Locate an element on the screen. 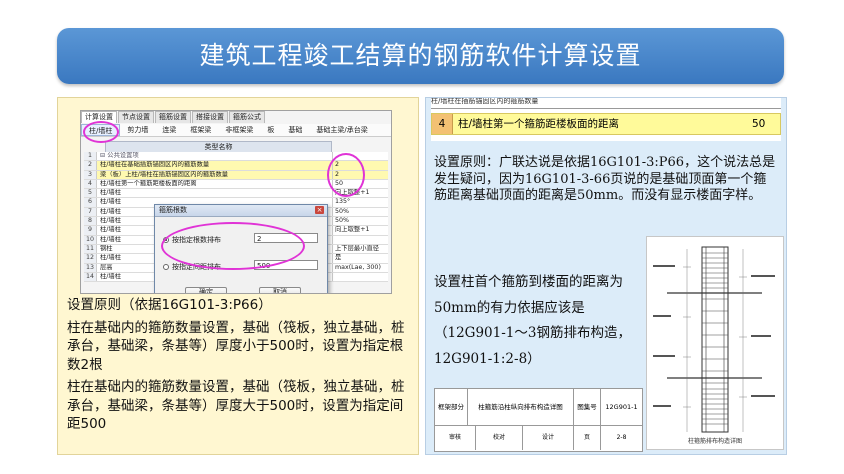 This screenshot has height=474, width=844. radio-selected-icon is located at coordinates (166, 240).